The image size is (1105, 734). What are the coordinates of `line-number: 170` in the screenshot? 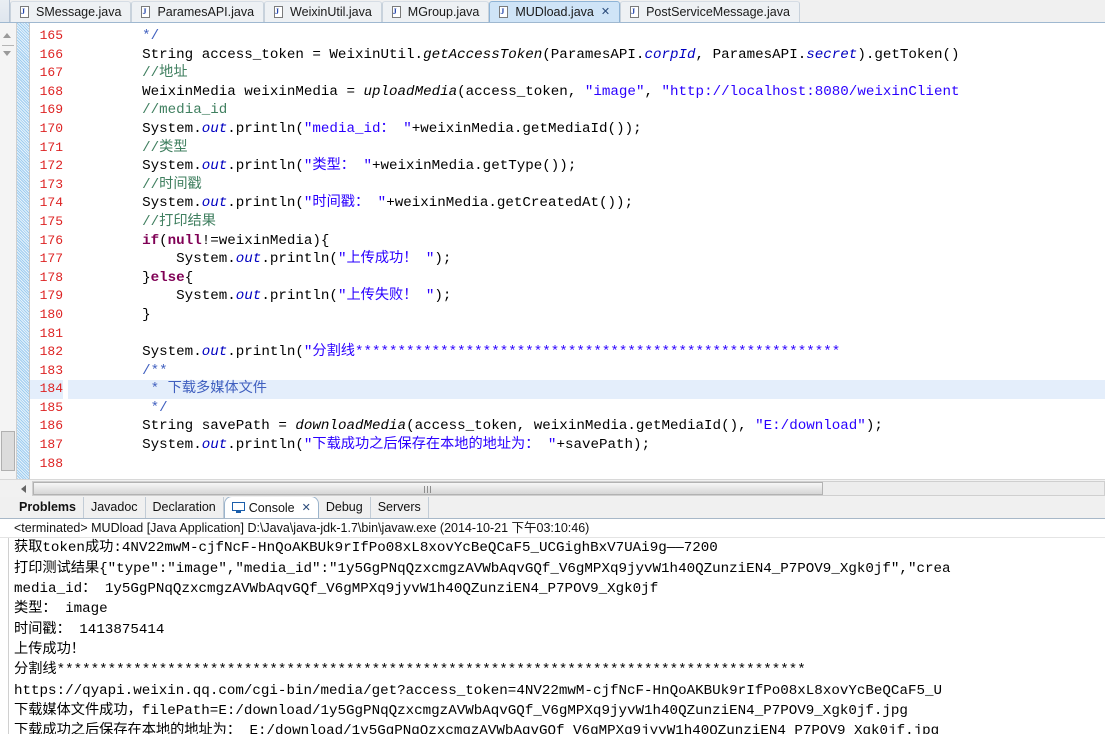 It's located at (51, 128).